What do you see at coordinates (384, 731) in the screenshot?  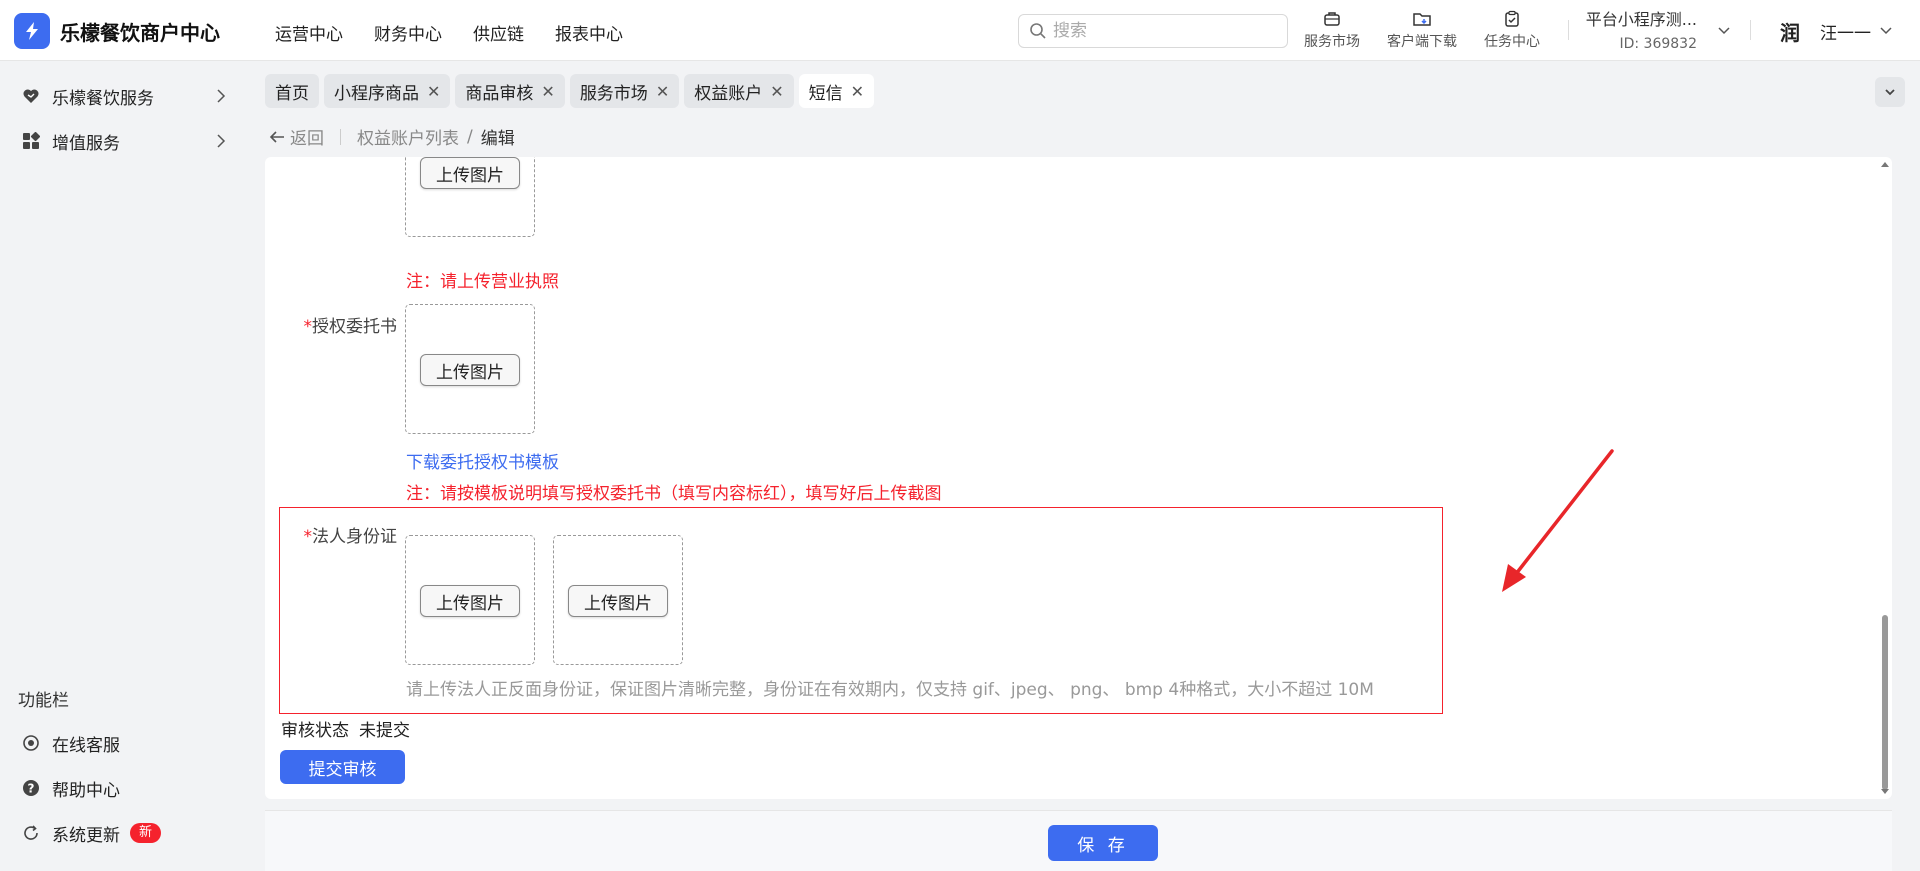 I see `review-status-value: 未提交` at bounding box center [384, 731].